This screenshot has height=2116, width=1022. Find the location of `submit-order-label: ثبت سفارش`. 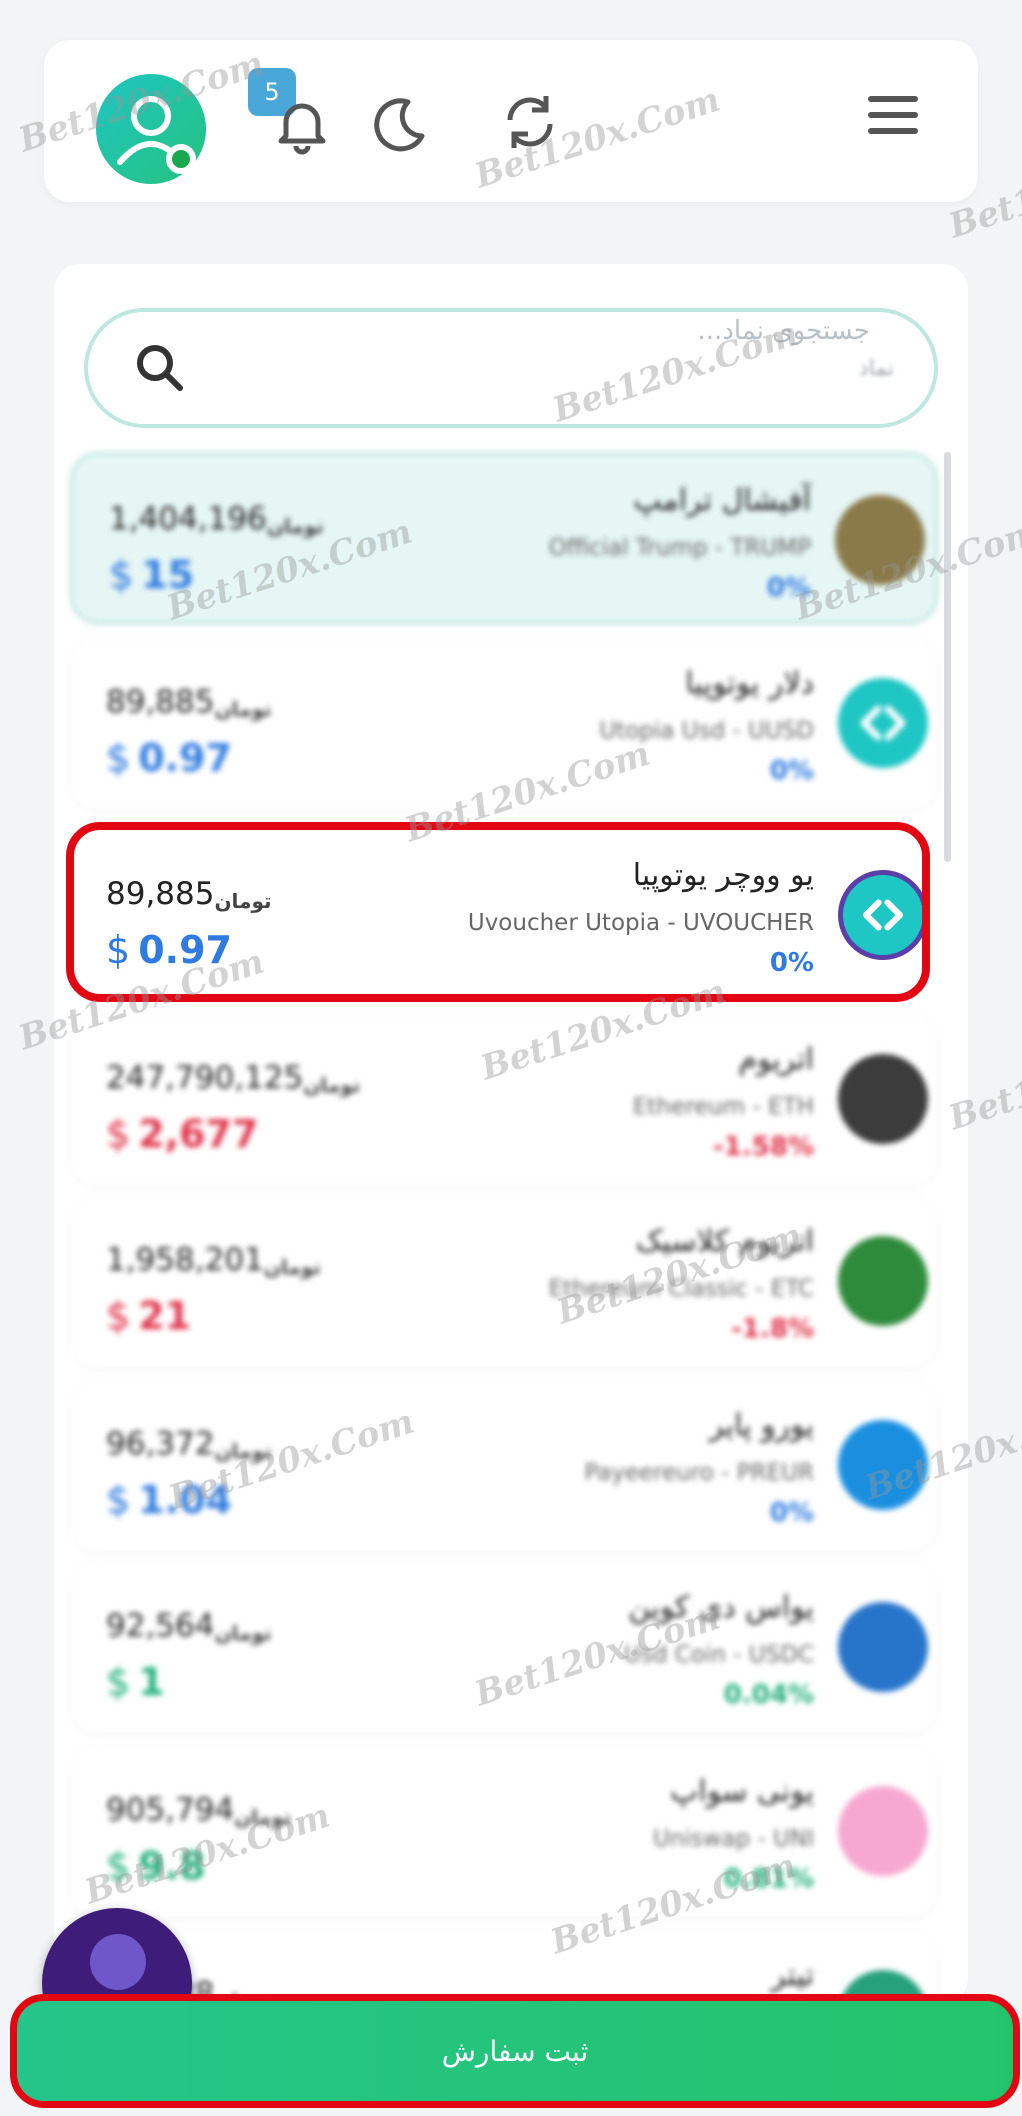

submit-order-label: ثبت سفارش is located at coordinates (515, 2051).